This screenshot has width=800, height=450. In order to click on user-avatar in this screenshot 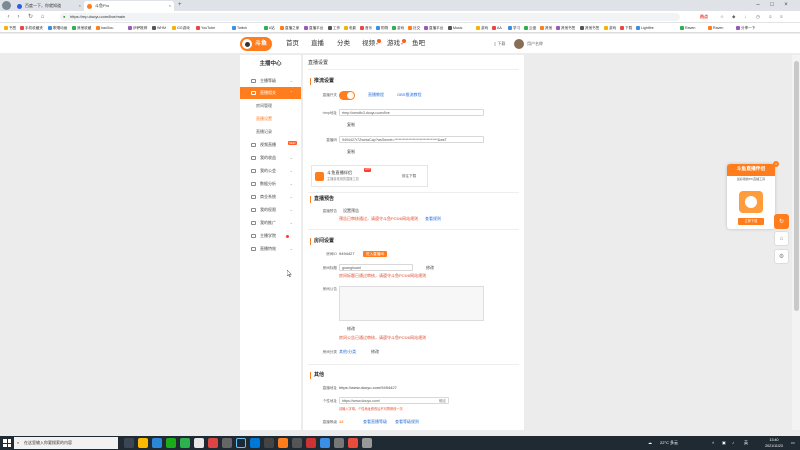, I will do `click(519, 44)`.